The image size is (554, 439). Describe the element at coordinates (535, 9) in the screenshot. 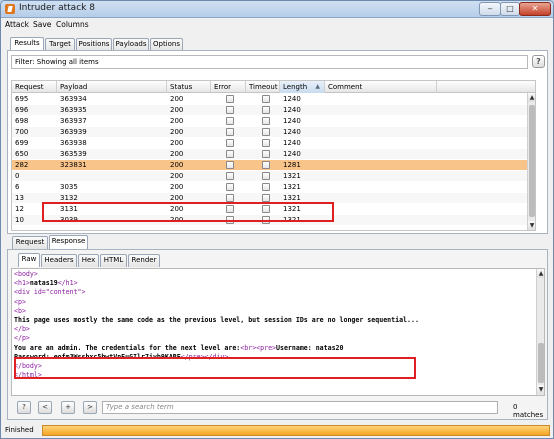

I see `close-button: ✕` at that location.